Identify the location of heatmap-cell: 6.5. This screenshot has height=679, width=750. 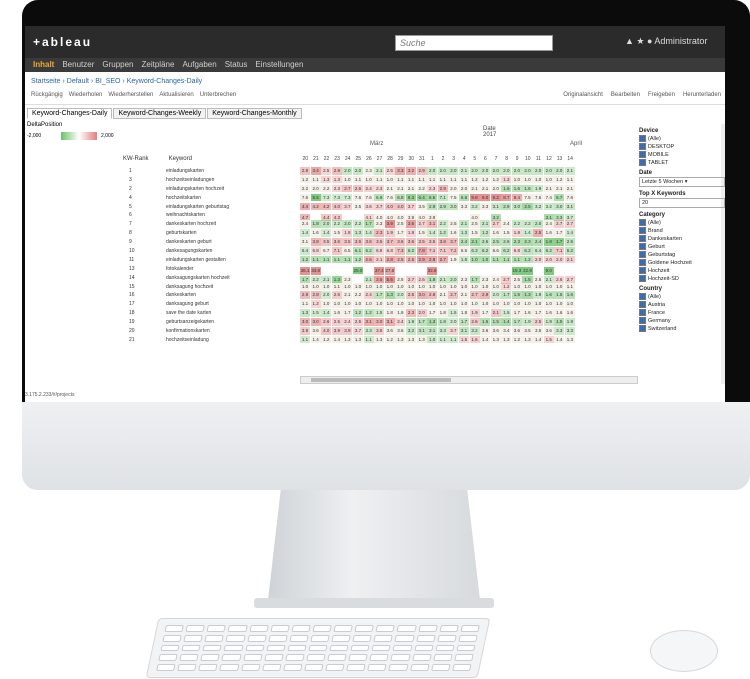
(463, 251).